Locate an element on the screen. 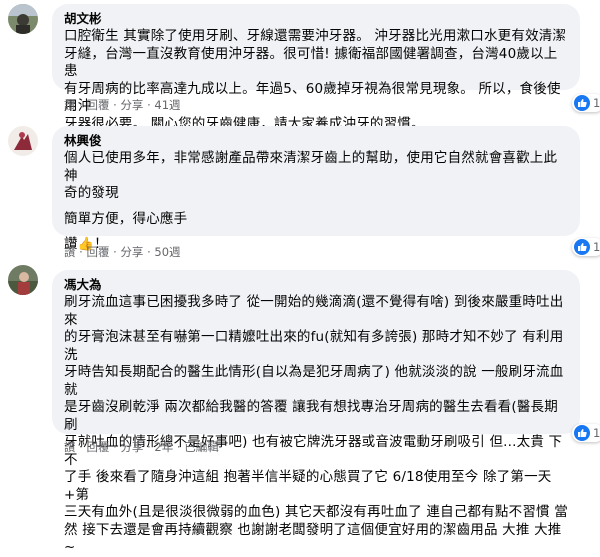  comment-line: 簡單方便，得心應手 is located at coordinates (126, 218).